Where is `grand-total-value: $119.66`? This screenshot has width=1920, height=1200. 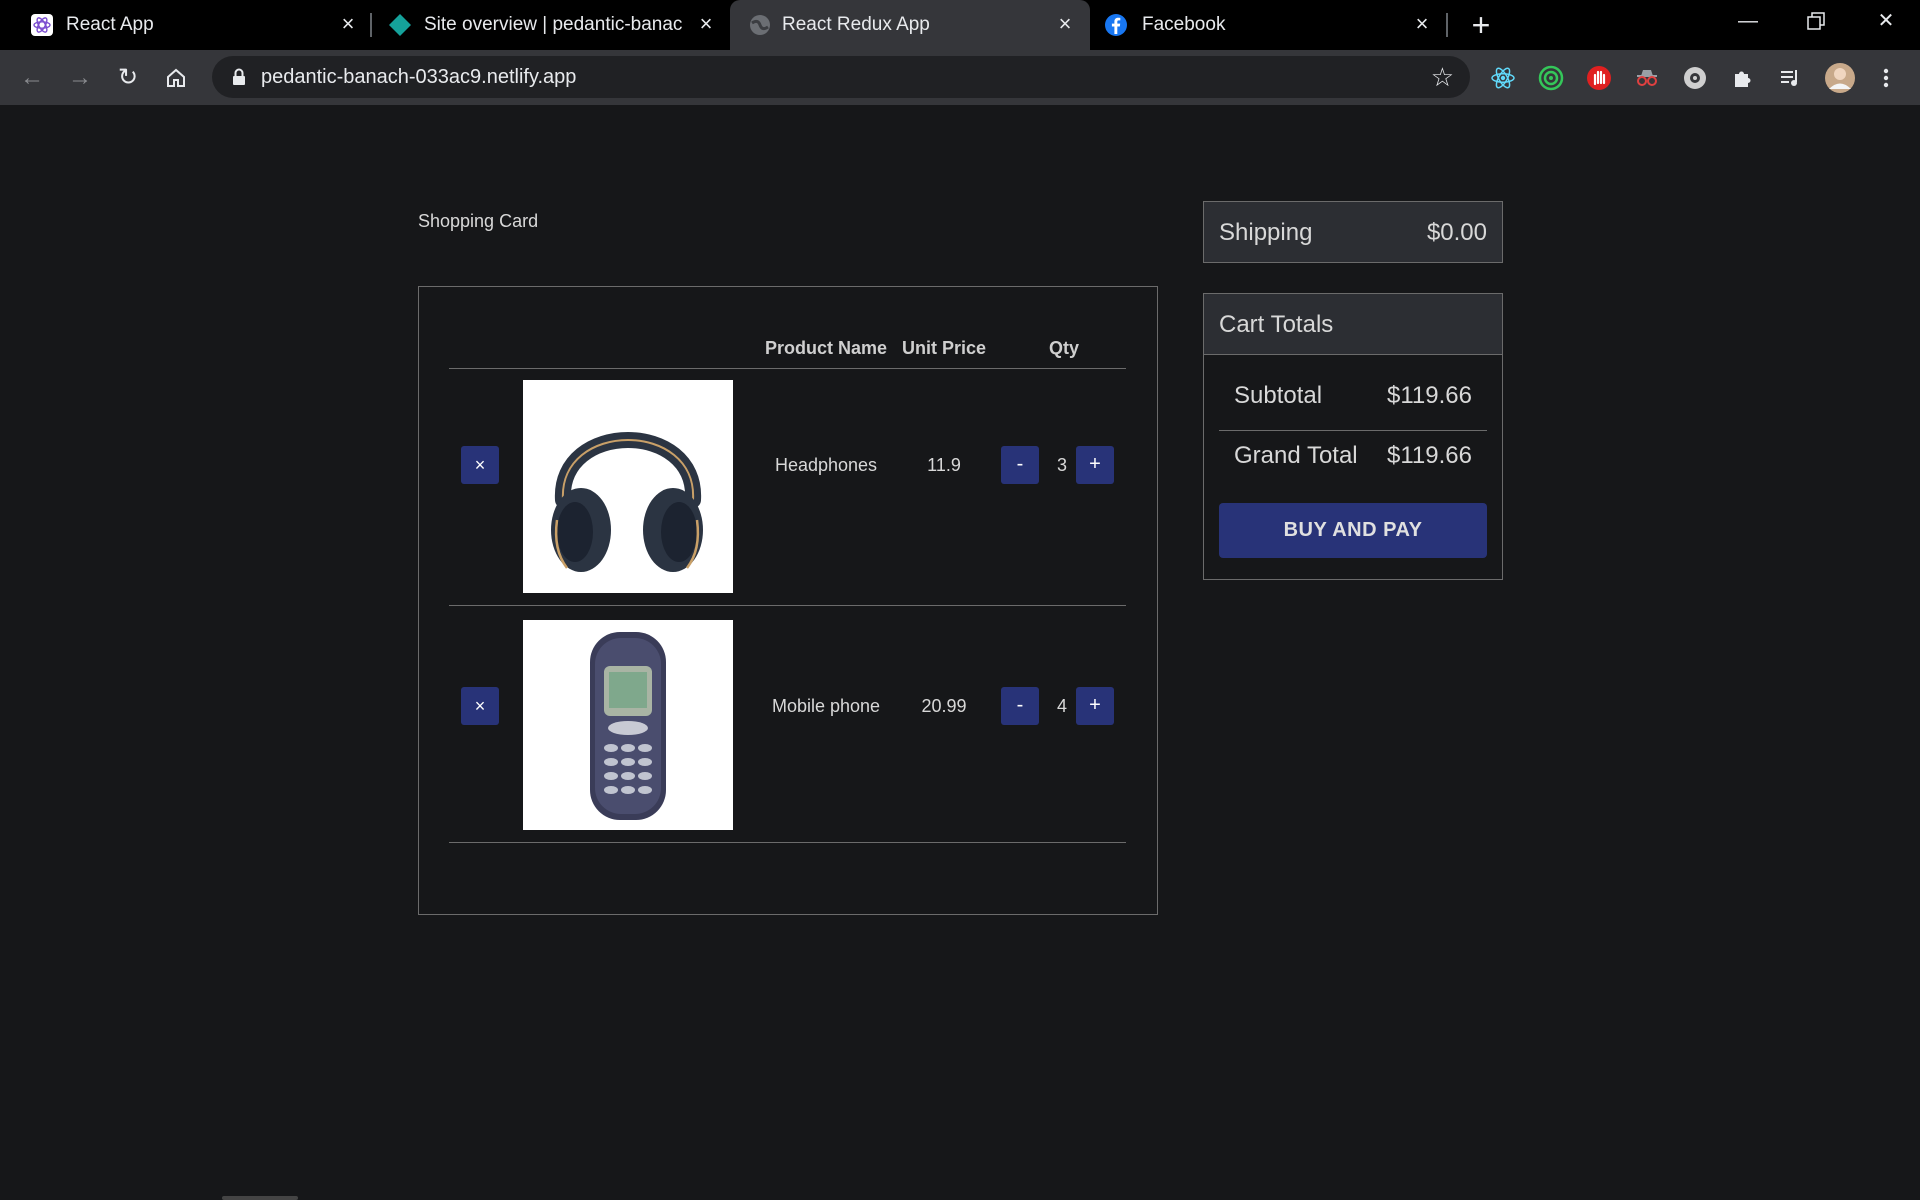
grand-total-value: $119.66 is located at coordinates (1429, 455).